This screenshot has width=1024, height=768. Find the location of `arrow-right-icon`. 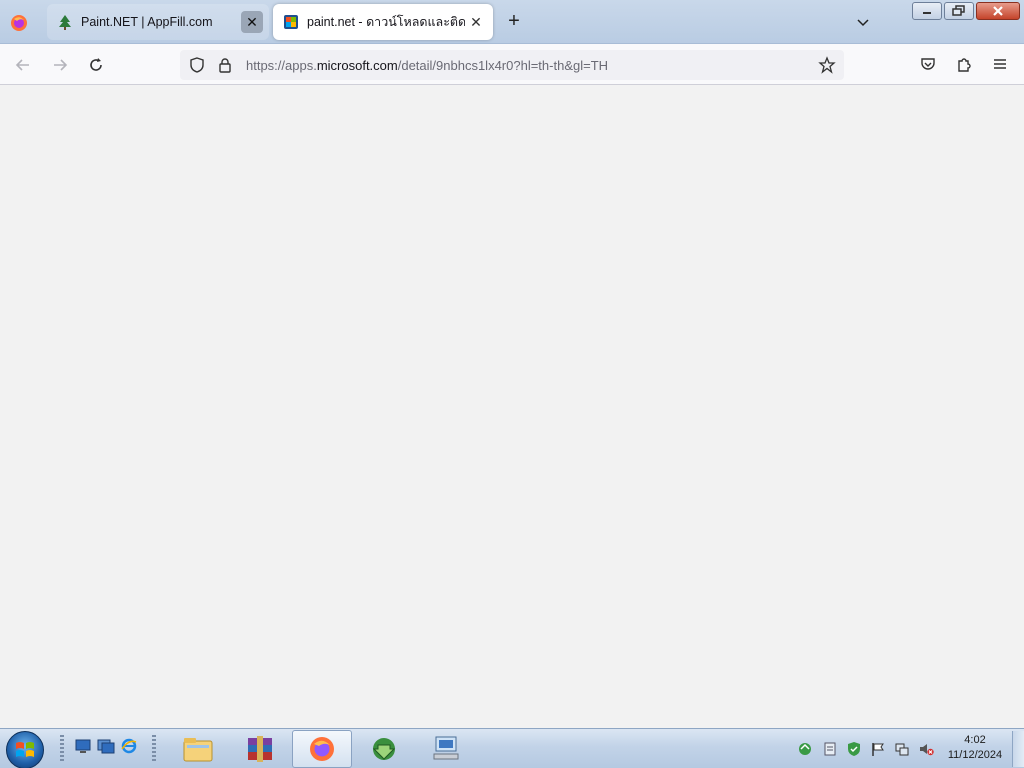

arrow-right-icon is located at coordinates (61, 65).